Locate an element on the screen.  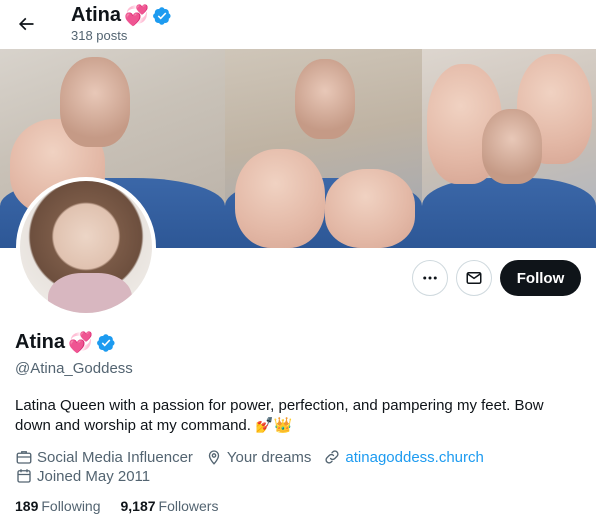
post-count: 318 posts is located at coordinates (99, 35).